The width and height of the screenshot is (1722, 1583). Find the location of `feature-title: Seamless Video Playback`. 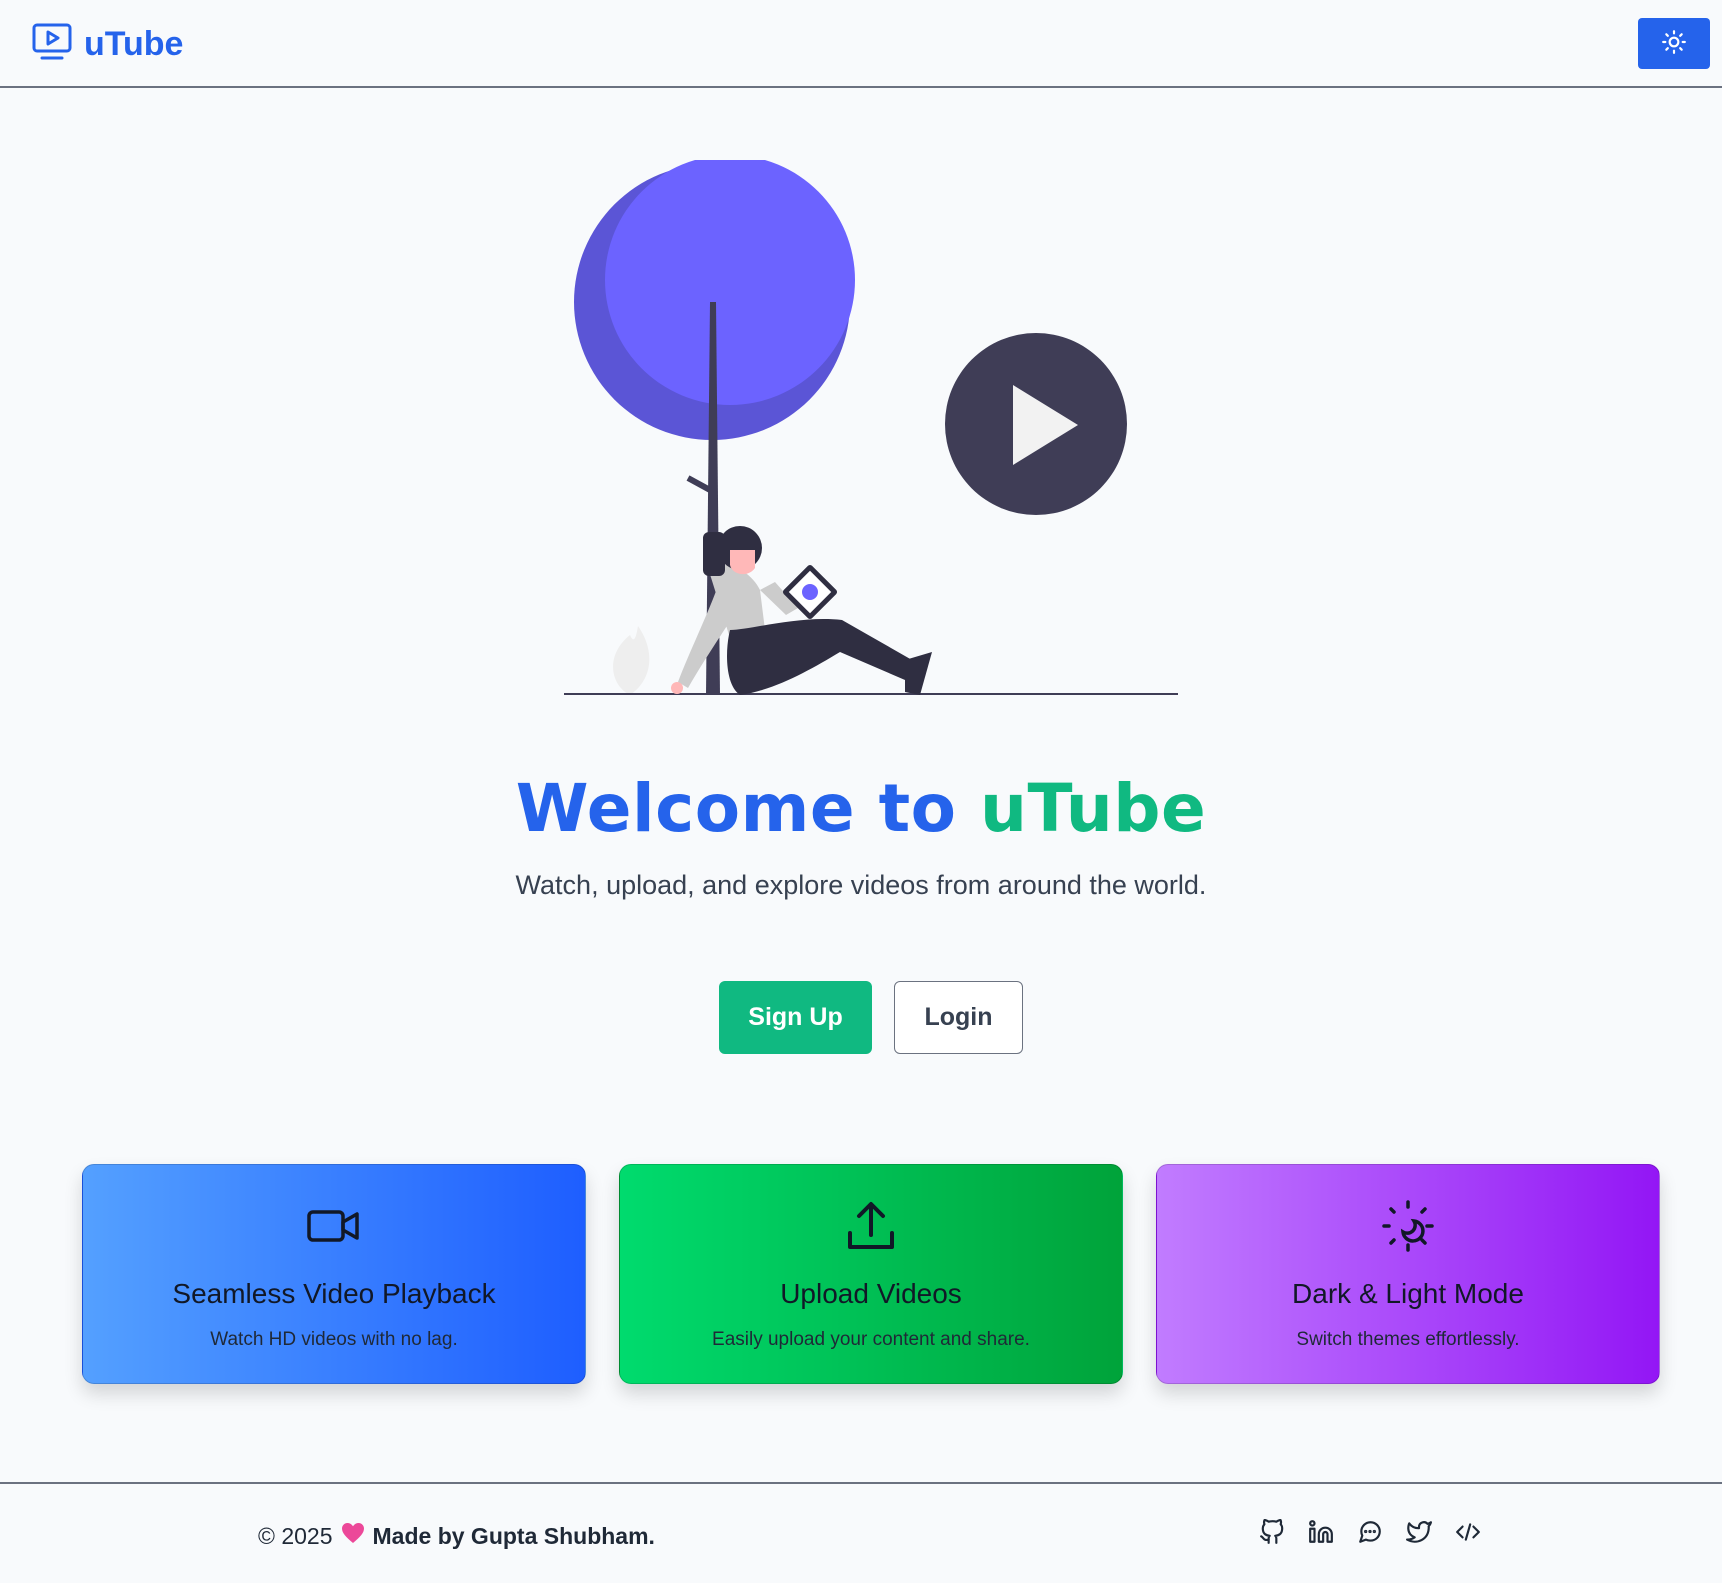

feature-title: Seamless Video Playback is located at coordinates (334, 1293).